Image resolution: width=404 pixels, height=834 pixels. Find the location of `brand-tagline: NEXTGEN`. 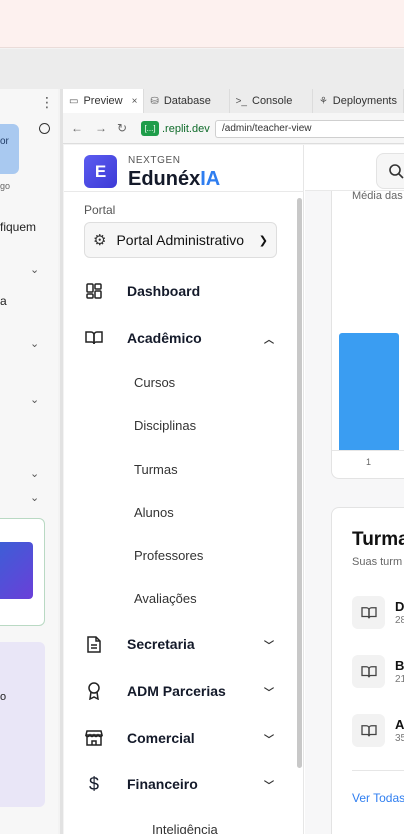

brand-tagline: NEXTGEN is located at coordinates (154, 160).